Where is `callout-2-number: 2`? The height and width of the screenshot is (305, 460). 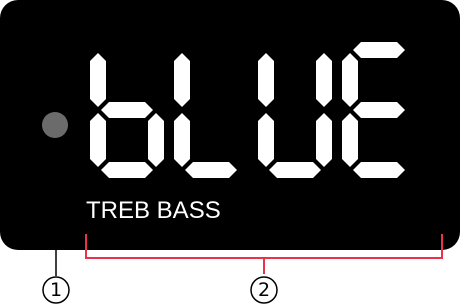
callout-2-number: 2 is located at coordinates (264, 290).